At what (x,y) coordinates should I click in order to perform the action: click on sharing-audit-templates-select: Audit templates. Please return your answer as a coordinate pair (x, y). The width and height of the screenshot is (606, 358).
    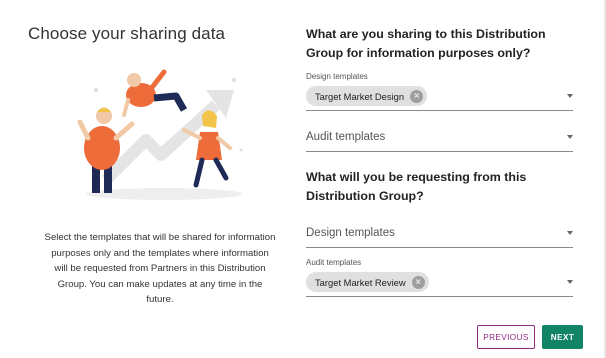
    Looking at the image, I should click on (439, 138).